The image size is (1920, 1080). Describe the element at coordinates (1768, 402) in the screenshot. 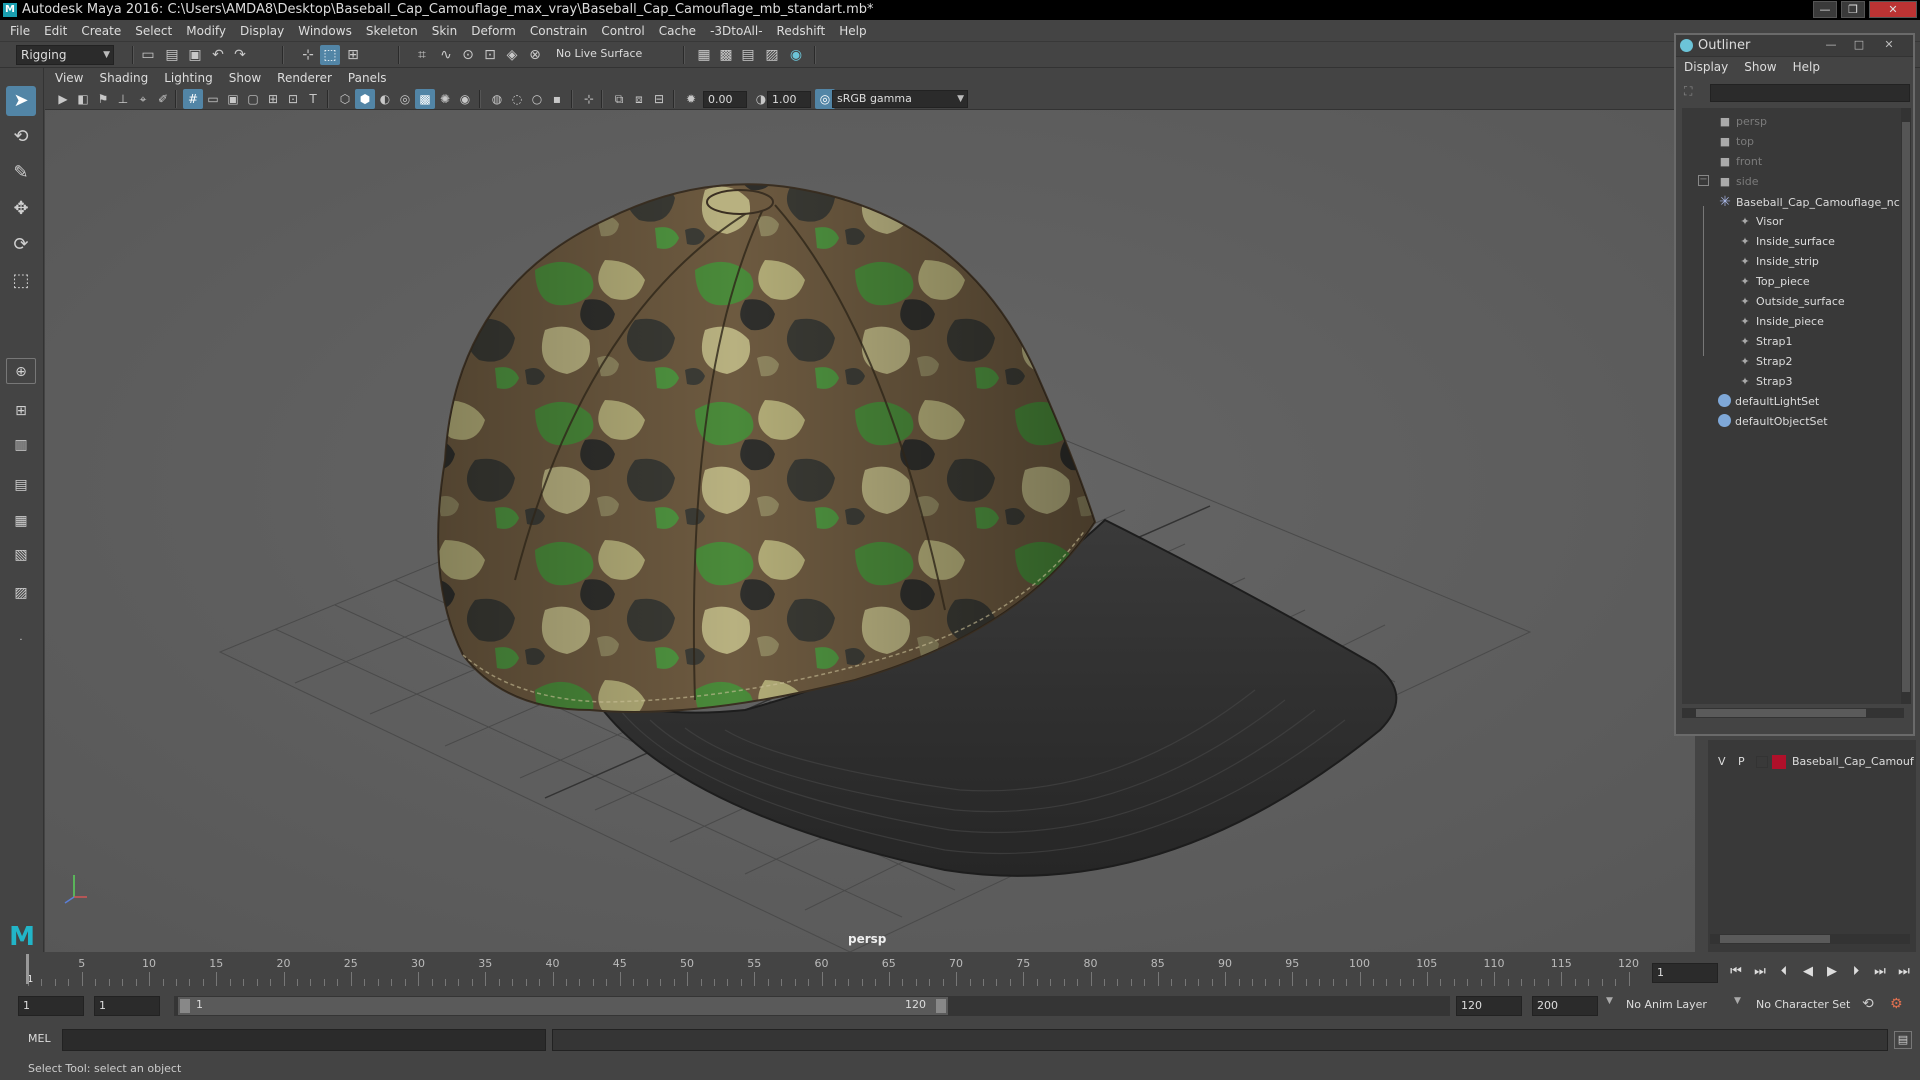

I see `outliner-item-default-light-set: defaultLightSet` at that location.